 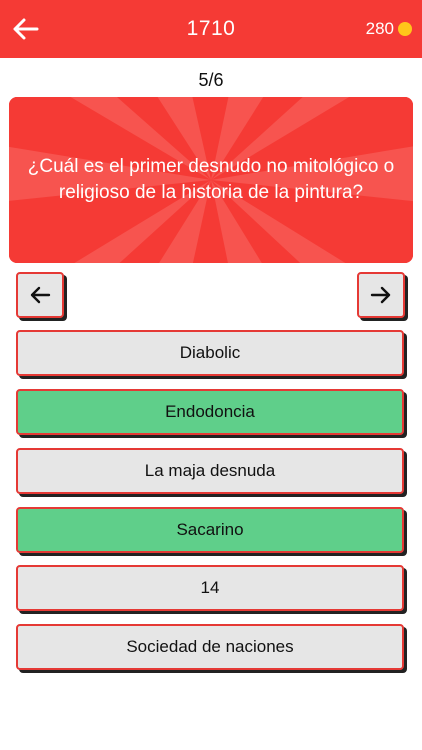 I want to click on answer-option-6: Sociedad de naciones, so click(x=210, y=647).